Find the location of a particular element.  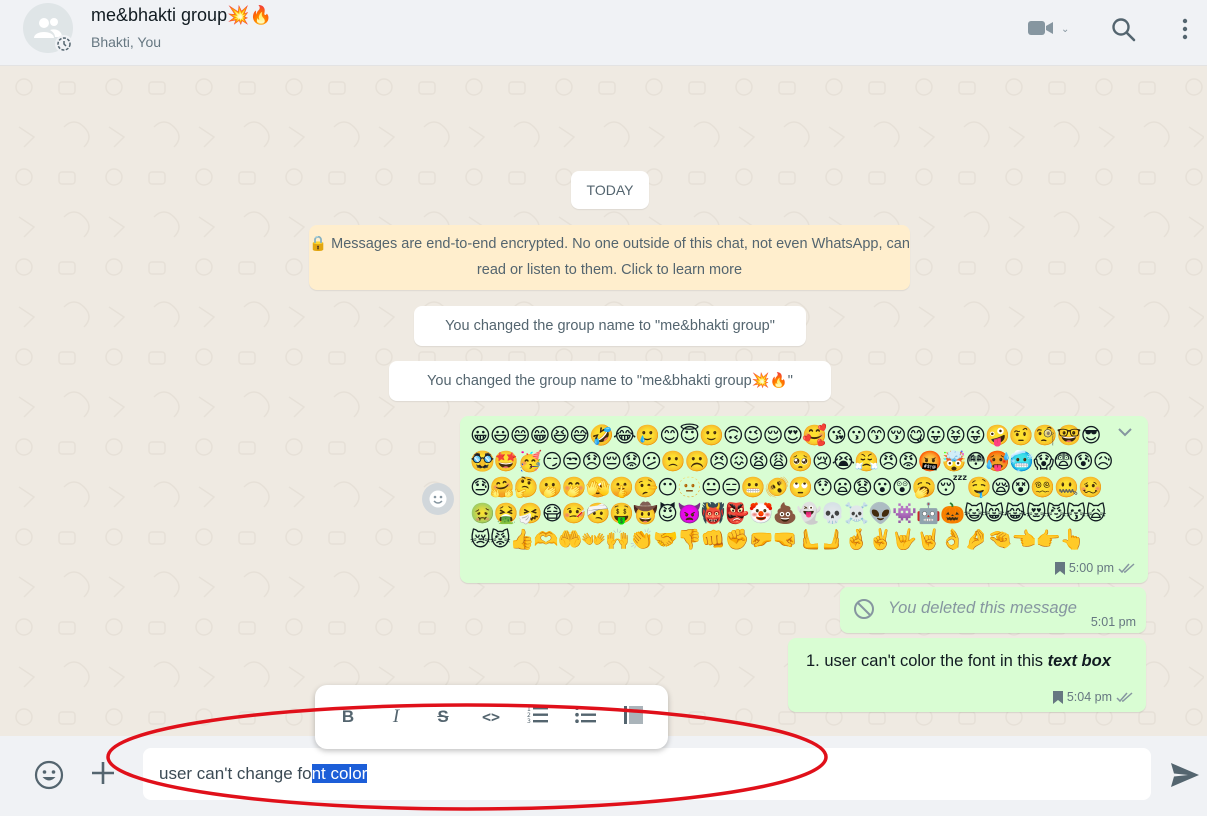

quote-button is located at coordinates (633, 717).